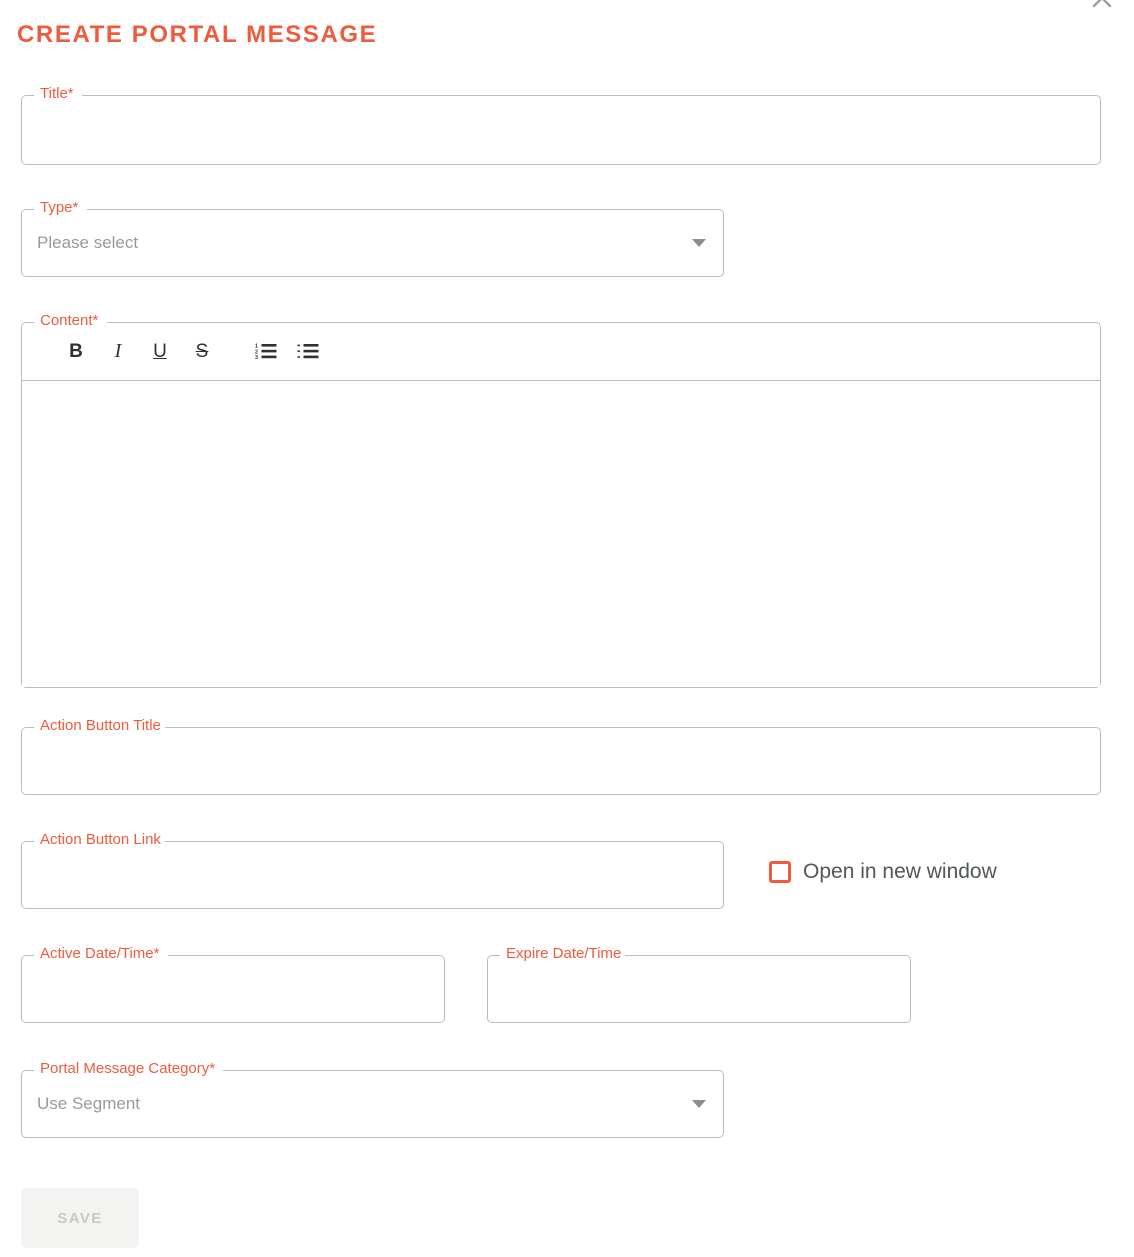 Image resolution: width=1134 pixels, height=1257 pixels. I want to click on title-field: Title* Title *, so click(561, 125).